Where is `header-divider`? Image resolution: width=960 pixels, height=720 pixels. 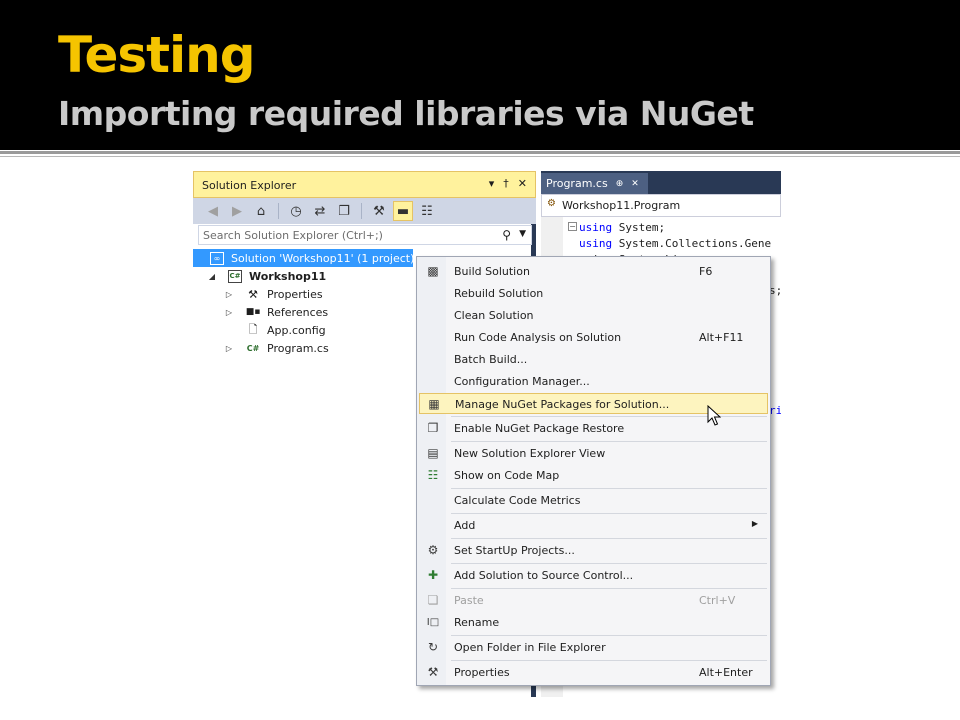
header-divider is located at coordinates (480, 152).